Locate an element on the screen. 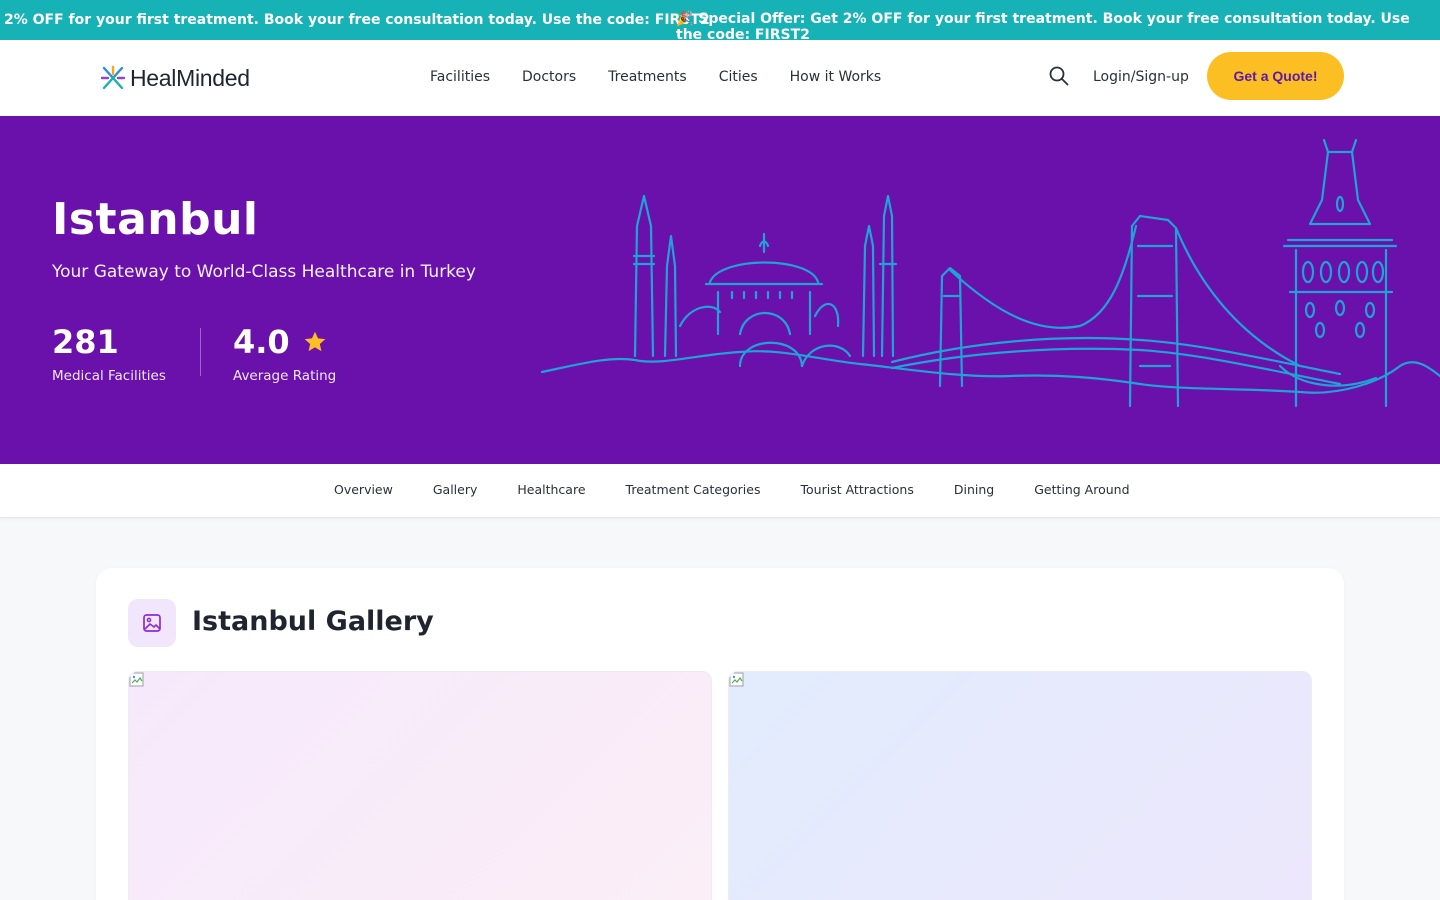  login-signup-link: Login/Sign-up is located at coordinates (1141, 77).